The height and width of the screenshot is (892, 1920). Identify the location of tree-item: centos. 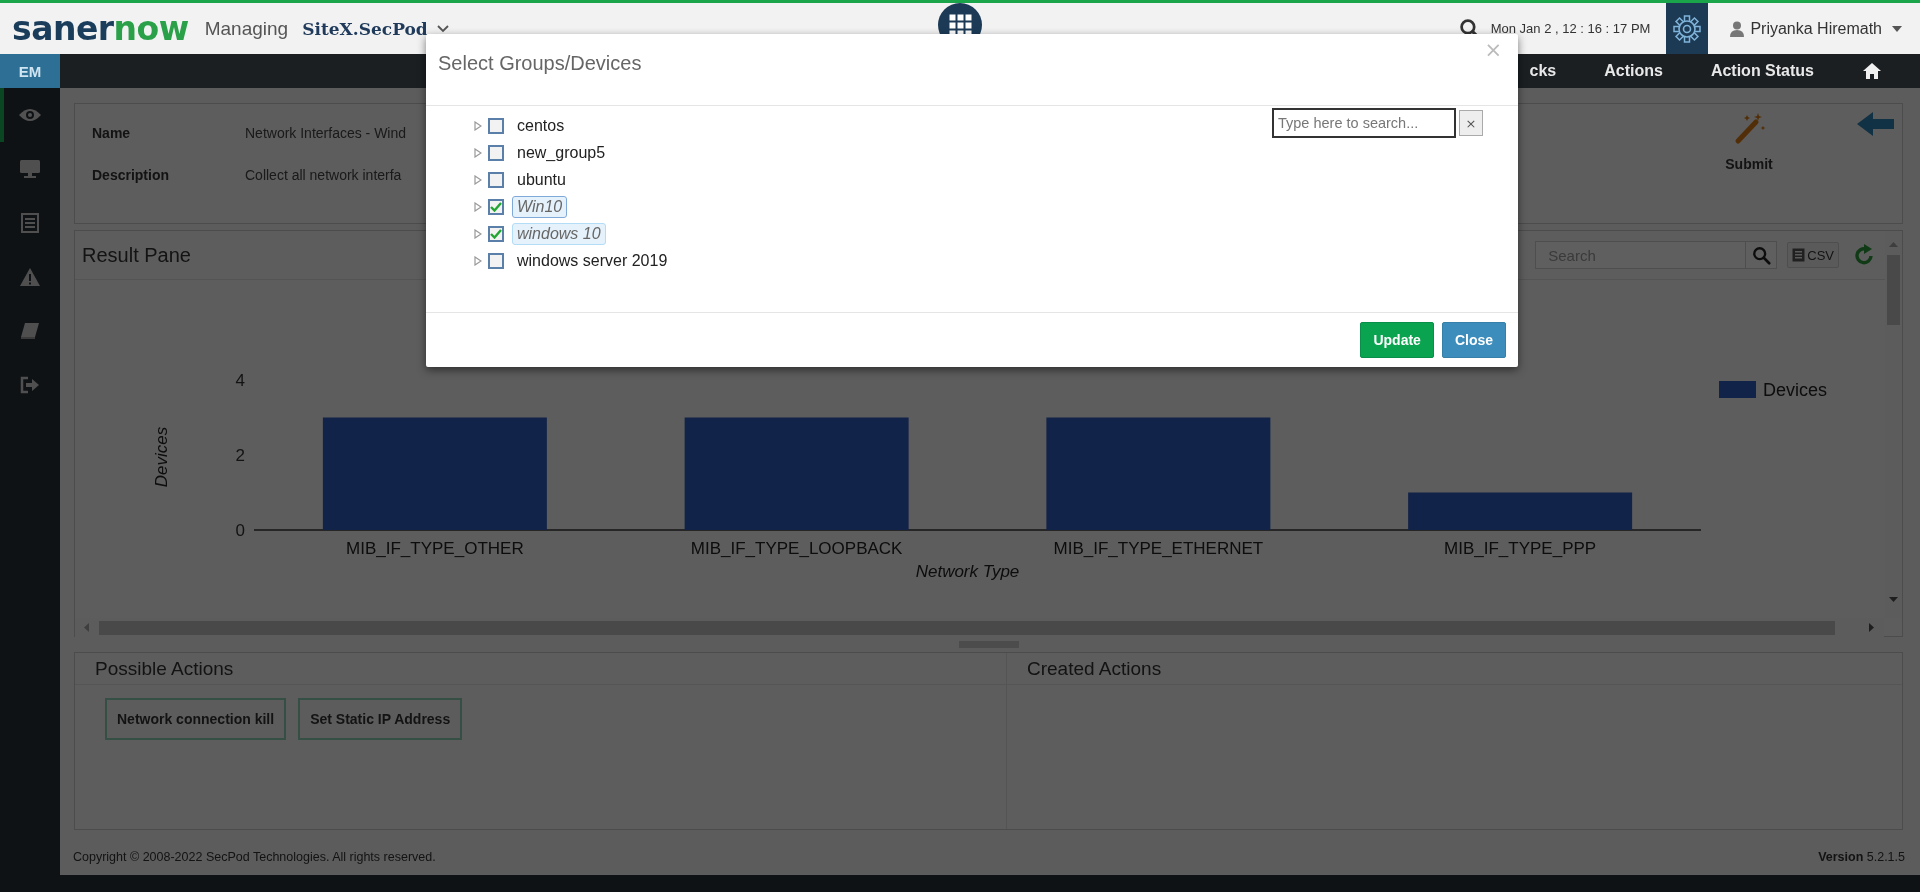
(541, 125).